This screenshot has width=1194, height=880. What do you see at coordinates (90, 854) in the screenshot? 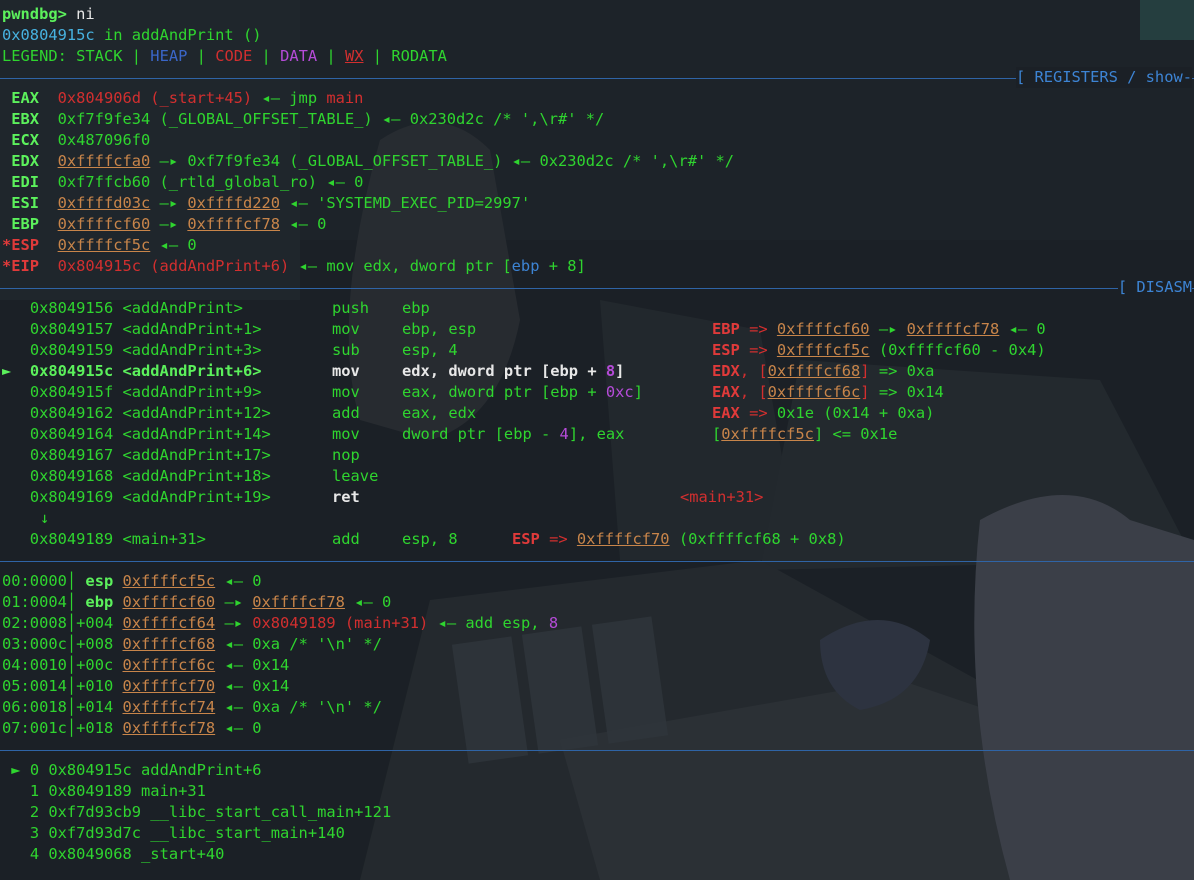
I see `backtrace-address: 0x8049068` at bounding box center [90, 854].